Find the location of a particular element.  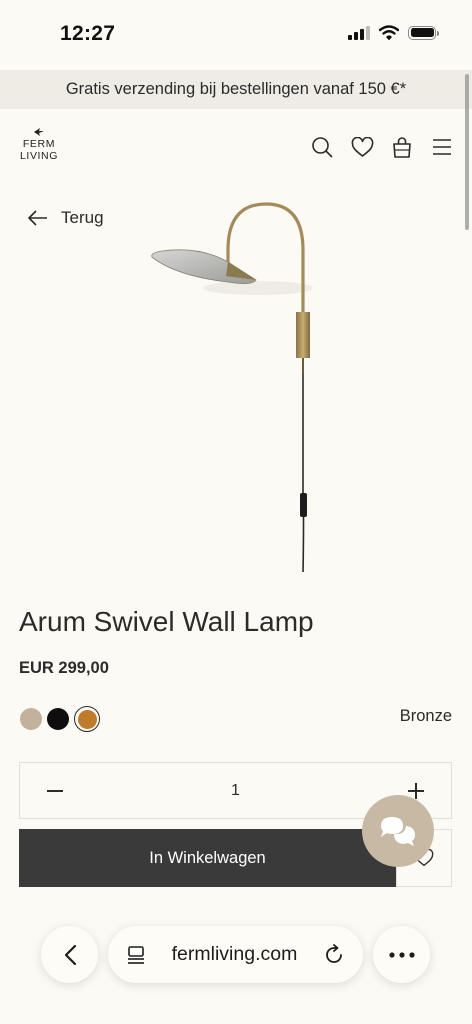

decrease-quantity-button is located at coordinates (55, 791).